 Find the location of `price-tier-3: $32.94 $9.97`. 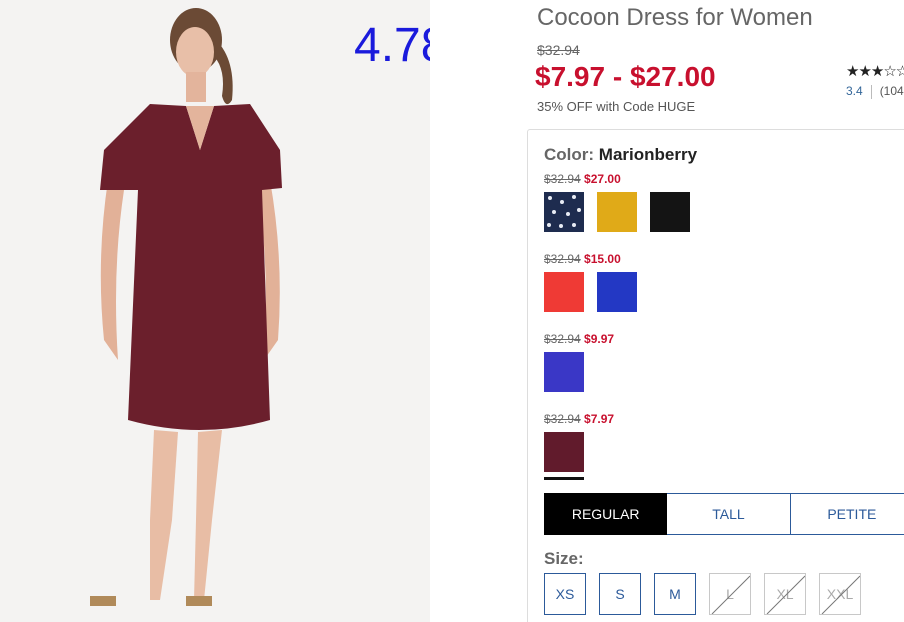

price-tier-3: $32.94 $9.97 is located at coordinates (579, 339).